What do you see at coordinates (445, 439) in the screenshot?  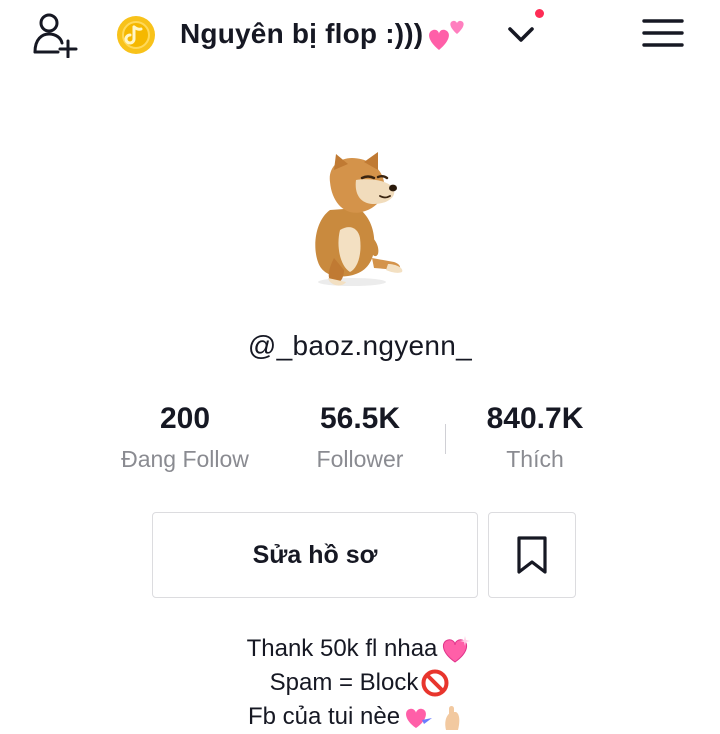 I see `stat-divider` at bounding box center [445, 439].